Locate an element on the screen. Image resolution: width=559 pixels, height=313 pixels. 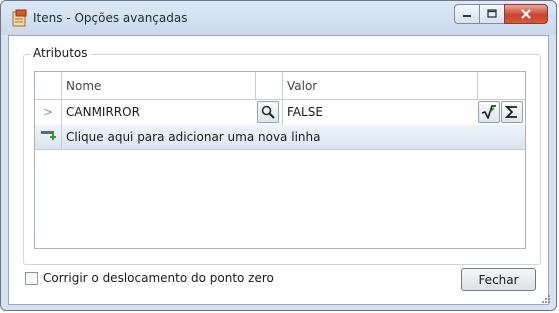
zero-offset-checkbox is located at coordinates (31, 278).